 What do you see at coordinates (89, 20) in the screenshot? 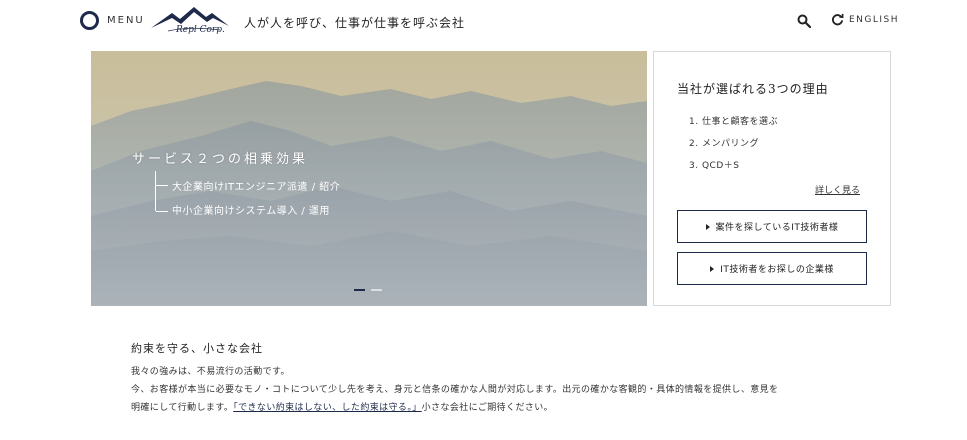
I see `circle-menu-icon` at bounding box center [89, 20].